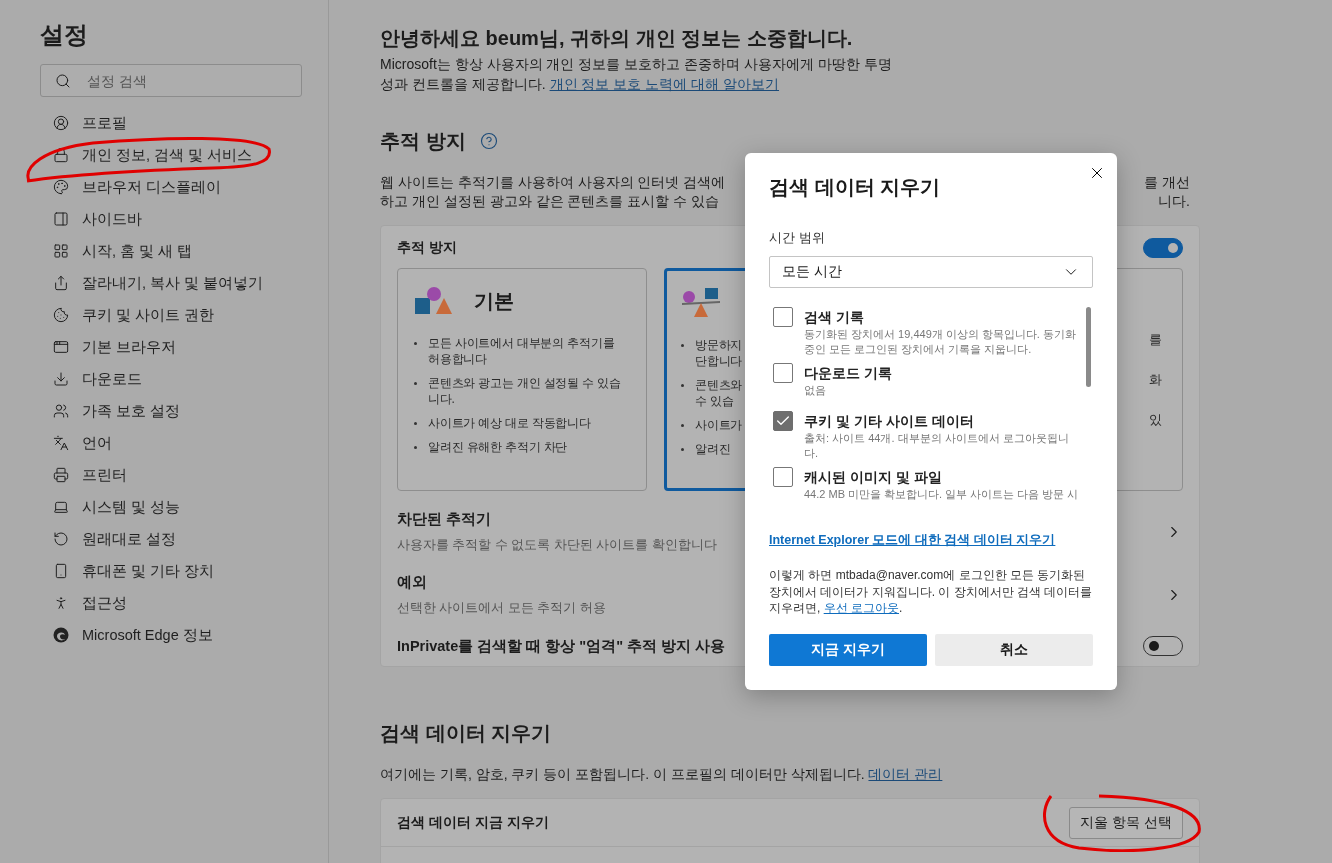 Image resolution: width=1332 pixels, height=863 pixels. What do you see at coordinates (171, 539) in the screenshot?
I see `sidebar-item: 원래대로 설정` at bounding box center [171, 539].